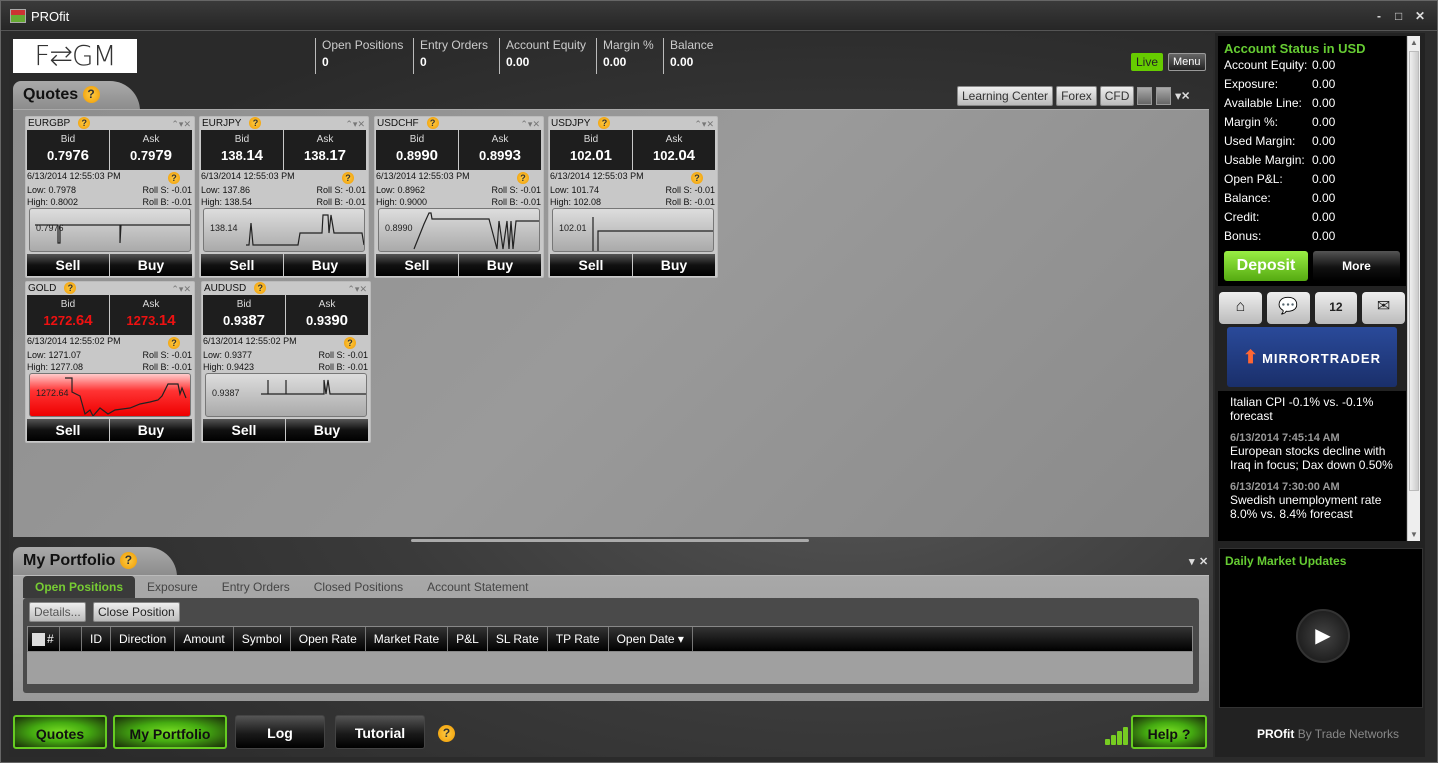 The image size is (1438, 763). I want to click on column-header: P&L, so click(468, 639).